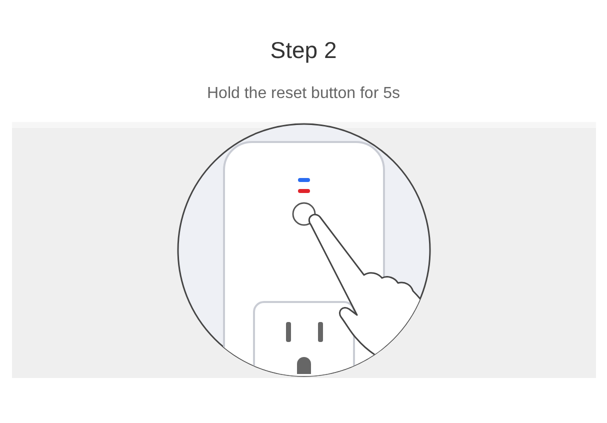  Describe the element at coordinates (303, 50) in the screenshot. I see `step-title: Step 2` at that location.